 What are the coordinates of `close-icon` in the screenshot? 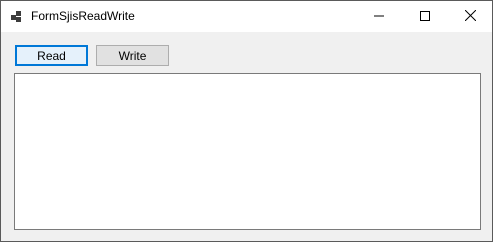 It's located at (470, 17).